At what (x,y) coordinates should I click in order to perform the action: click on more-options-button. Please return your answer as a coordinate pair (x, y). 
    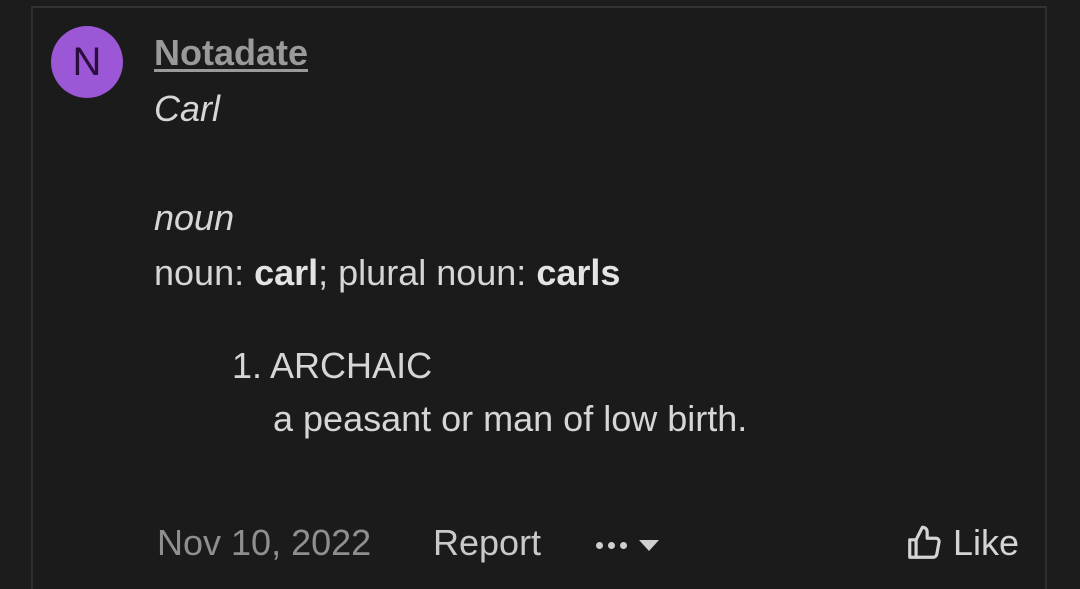
    Looking at the image, I should click on (627, 545).